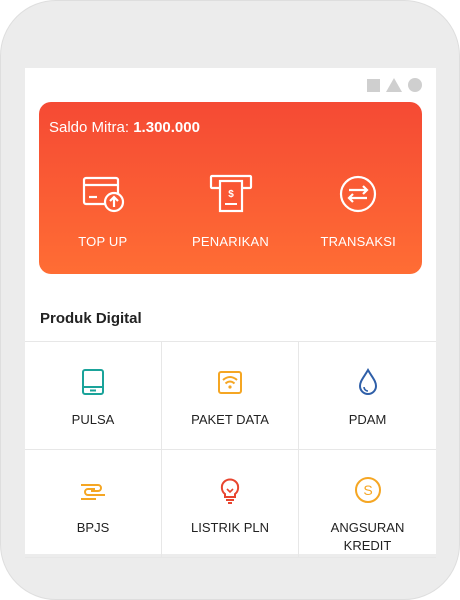 This screenshot has width=460, height=600. Describe the element at coordinates (93, 382) in the screenshot. I see `phone-icon` at that location.